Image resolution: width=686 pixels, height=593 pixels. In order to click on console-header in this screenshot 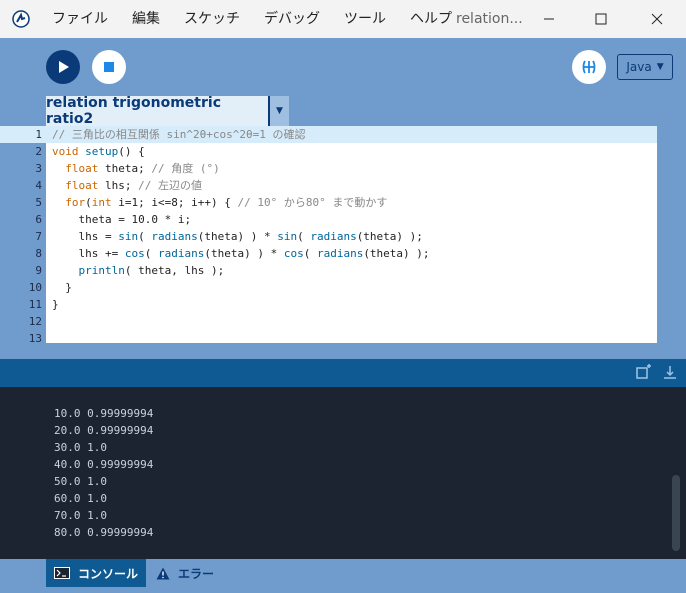, I will do `click(343, 373)`.